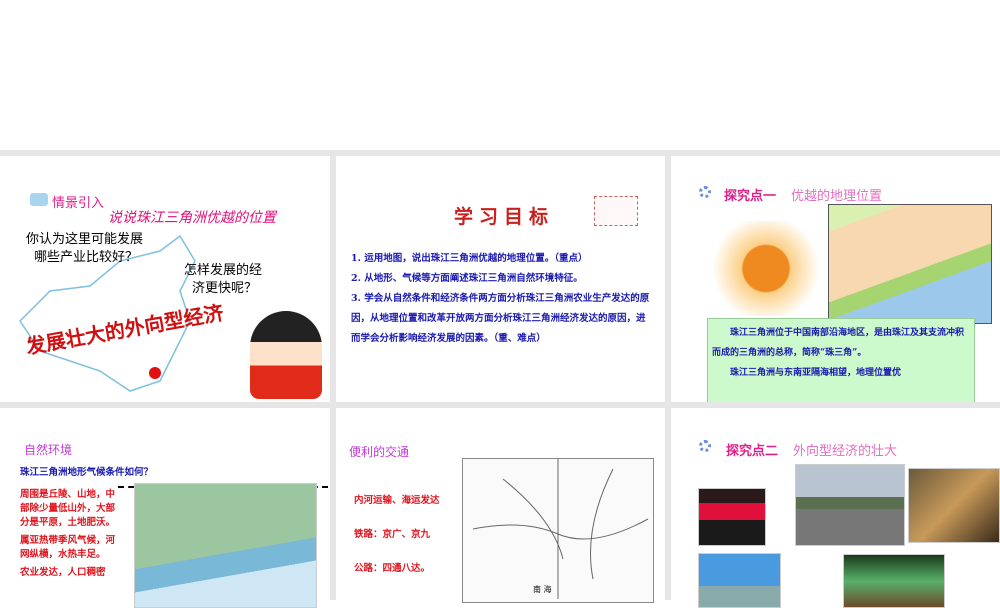 This screenshot has height=608, width=1000. Describe the element at coordinates (850, 505) in the screenshot. I see `photo-roundabout` at that location.